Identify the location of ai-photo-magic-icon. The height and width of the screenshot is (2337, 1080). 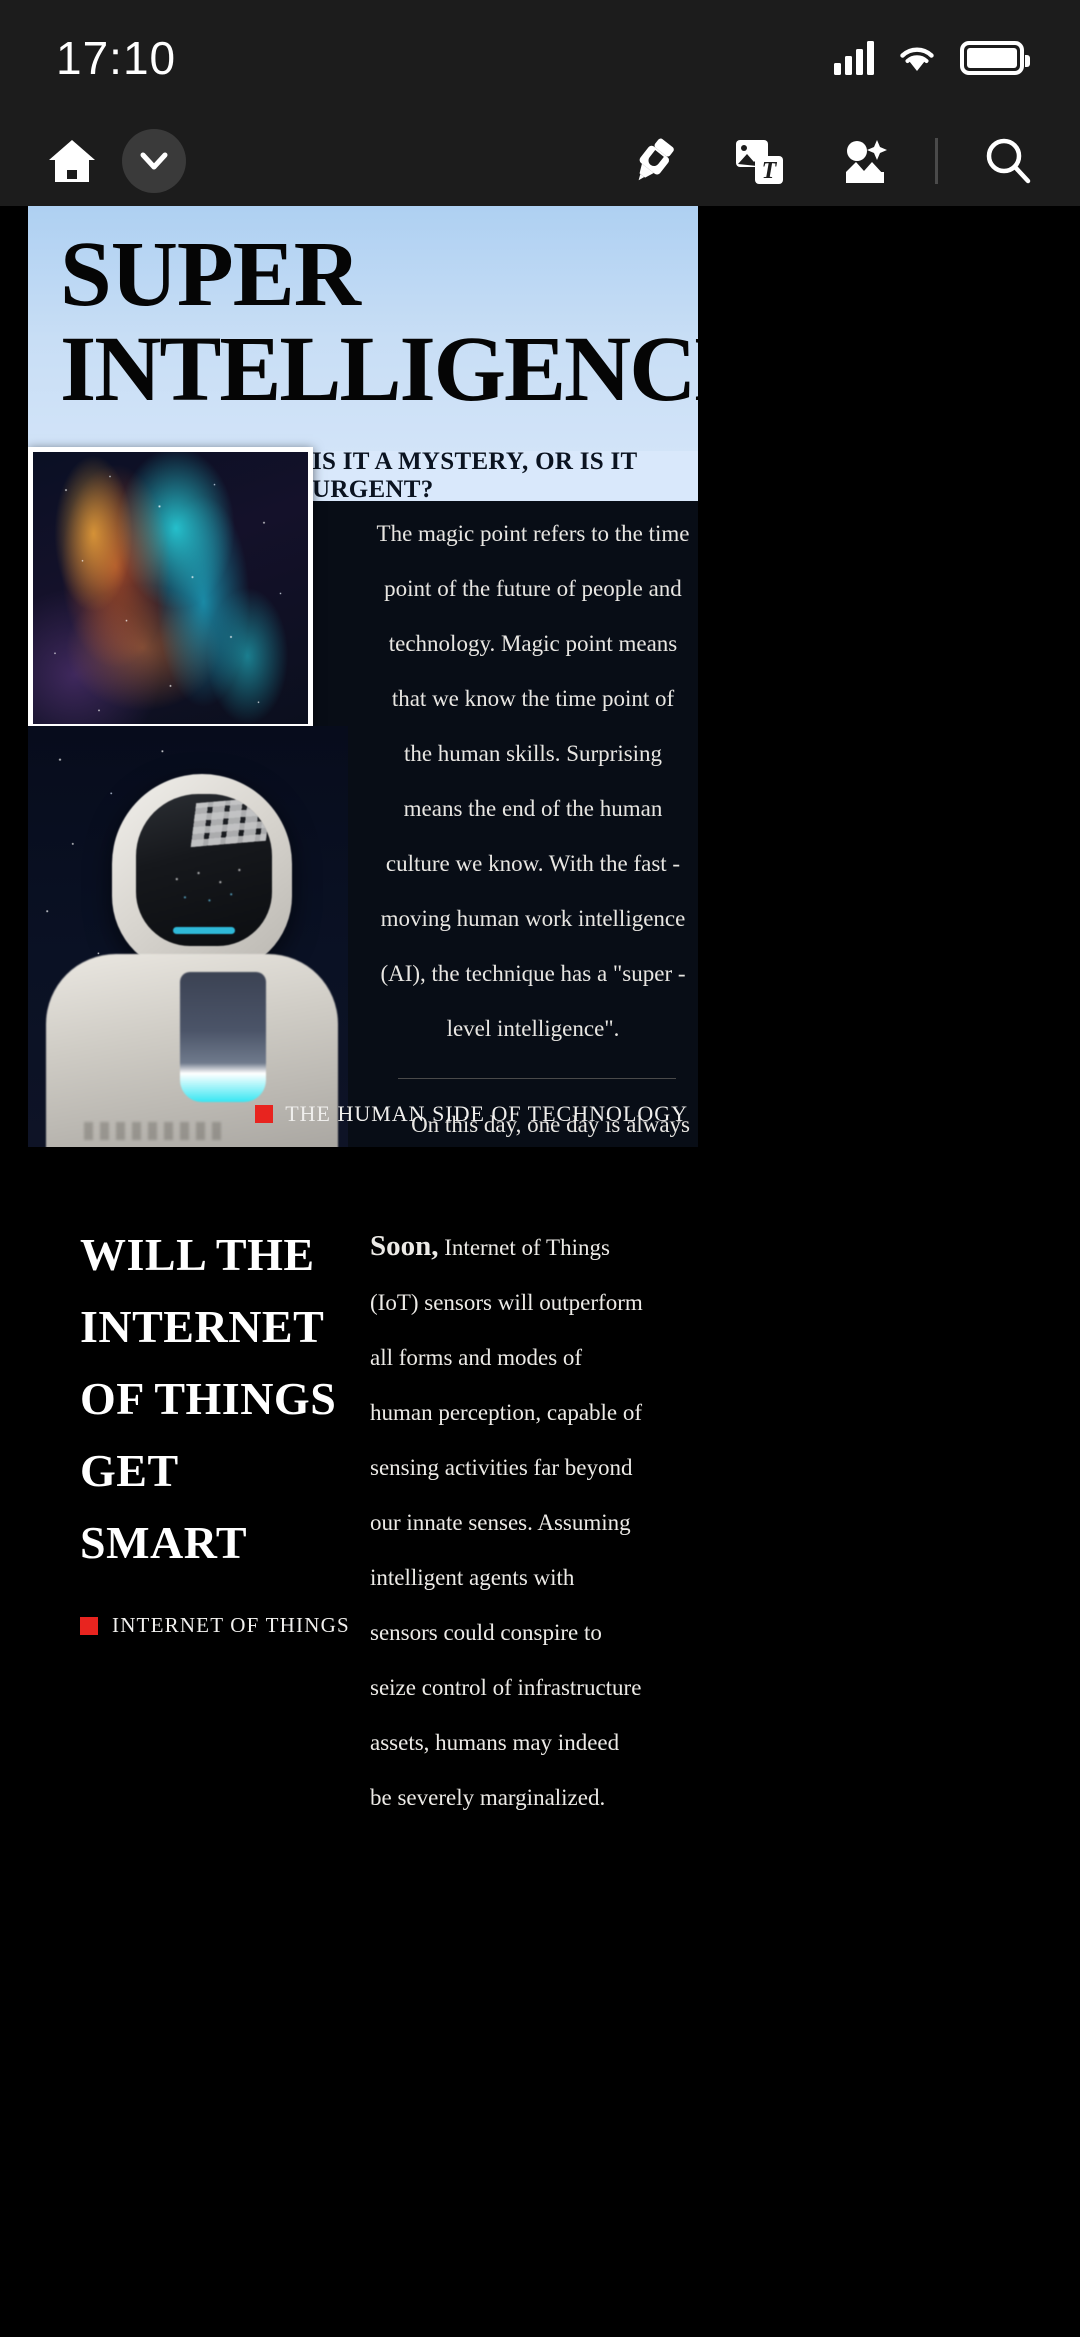
(866, 161).